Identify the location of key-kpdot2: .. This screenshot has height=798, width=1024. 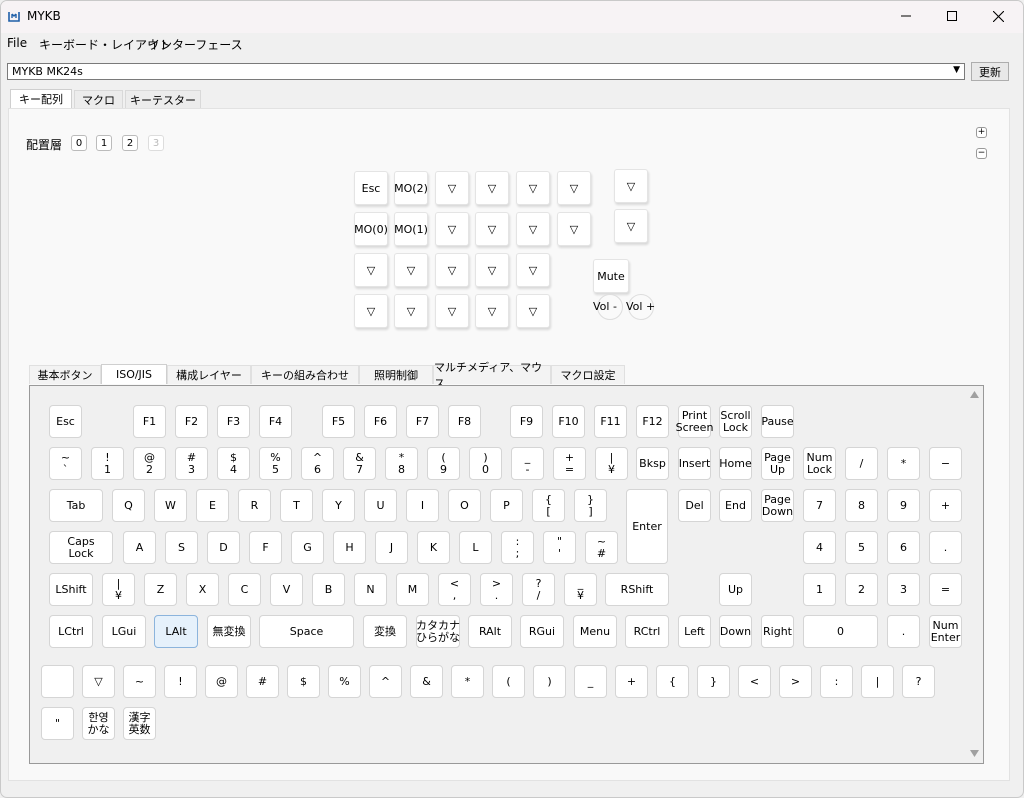
(903, 631).